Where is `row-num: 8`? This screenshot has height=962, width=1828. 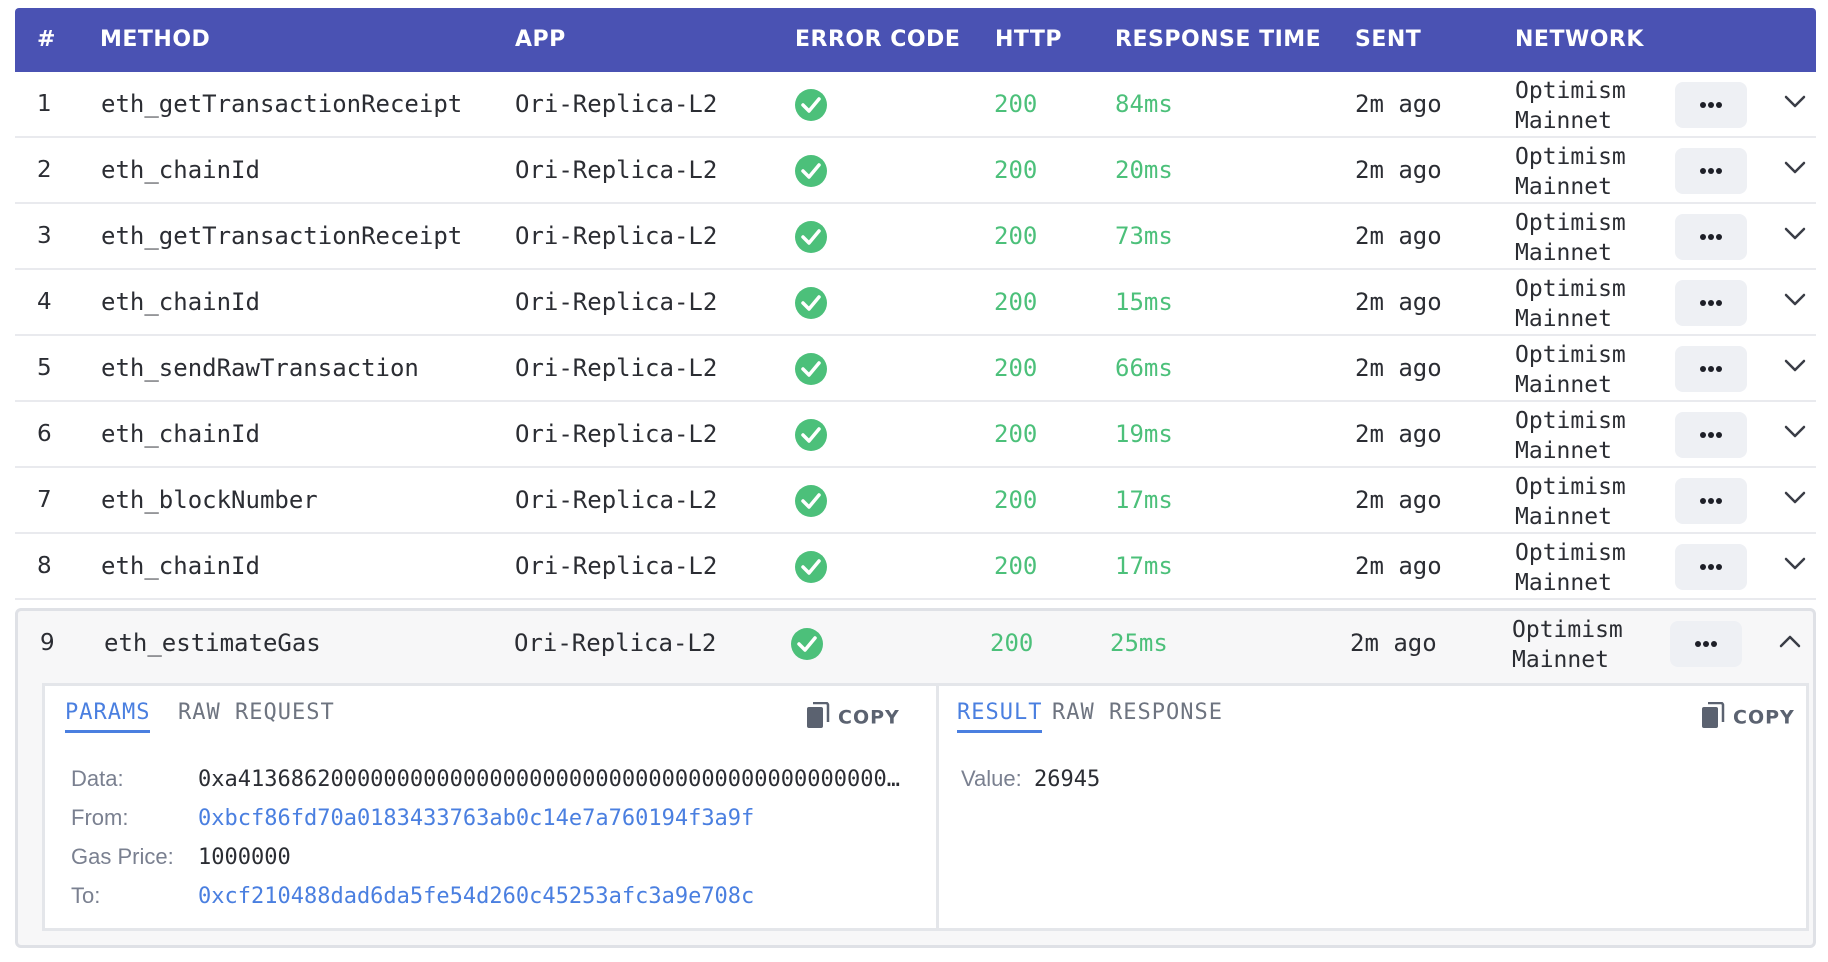
row-num: 8 is located at coordinates (44, 566).